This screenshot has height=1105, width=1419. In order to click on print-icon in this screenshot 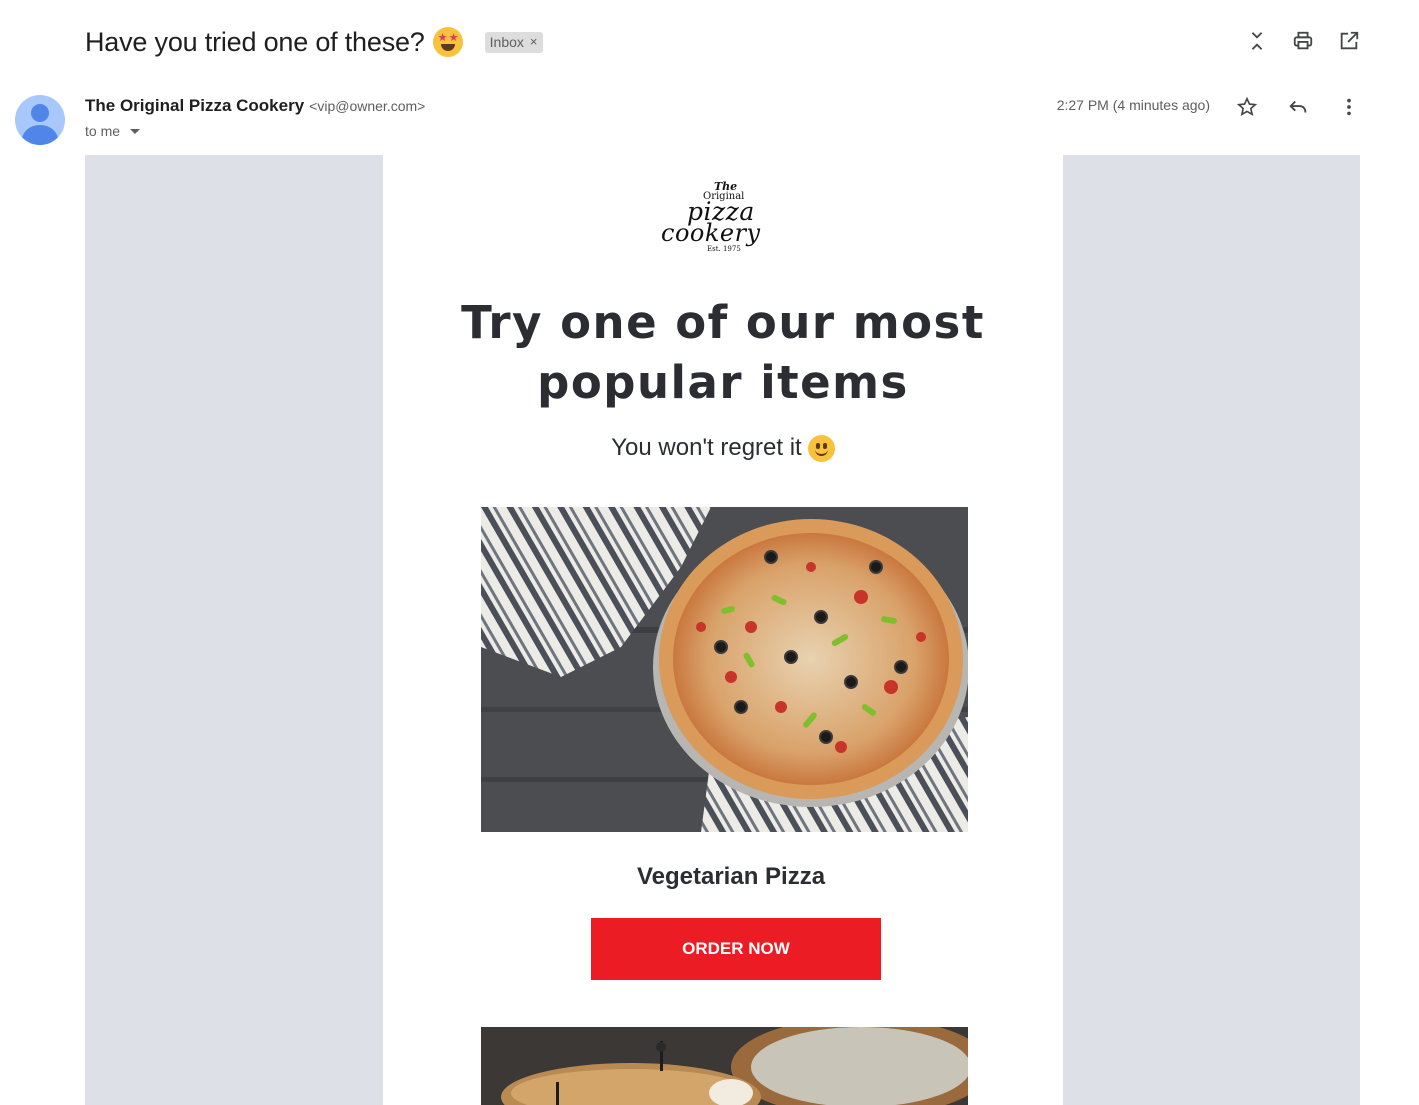, I will do `click(1303, 41)`.